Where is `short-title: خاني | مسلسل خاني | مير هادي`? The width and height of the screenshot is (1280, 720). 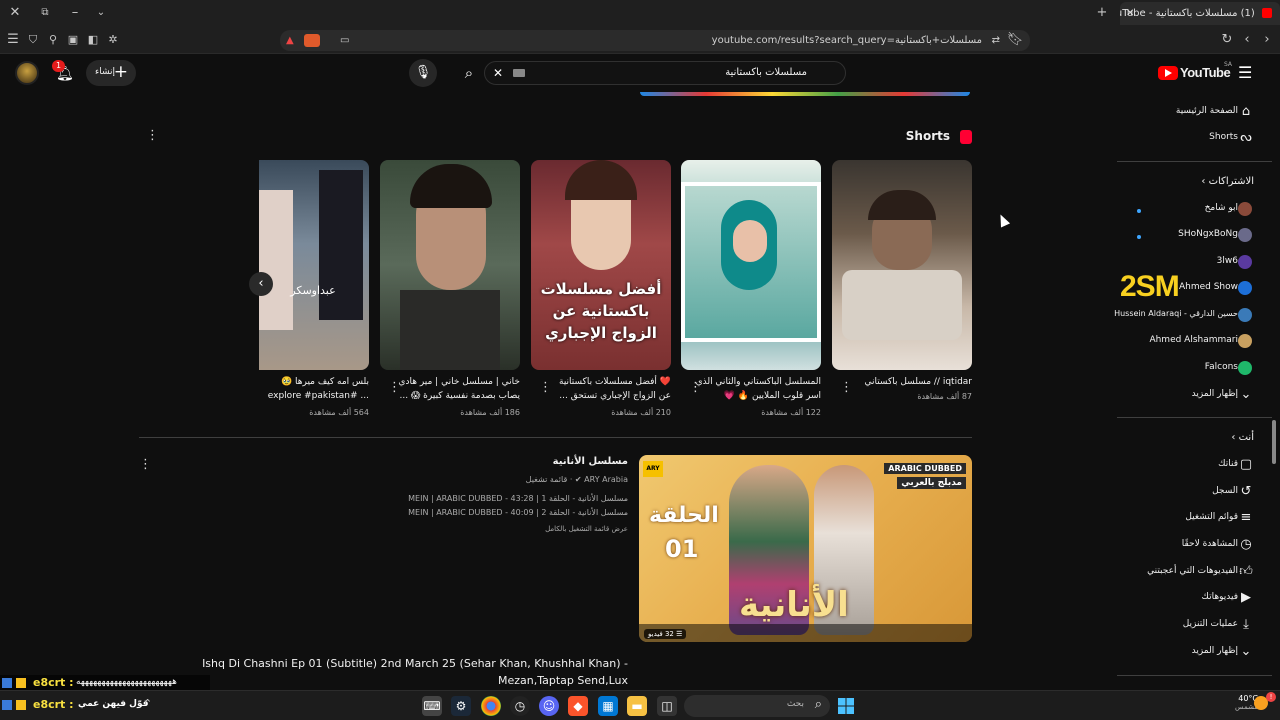 short-title: خاني | مسلسل خاني | مير هادي is located at coordinates (450, 382).